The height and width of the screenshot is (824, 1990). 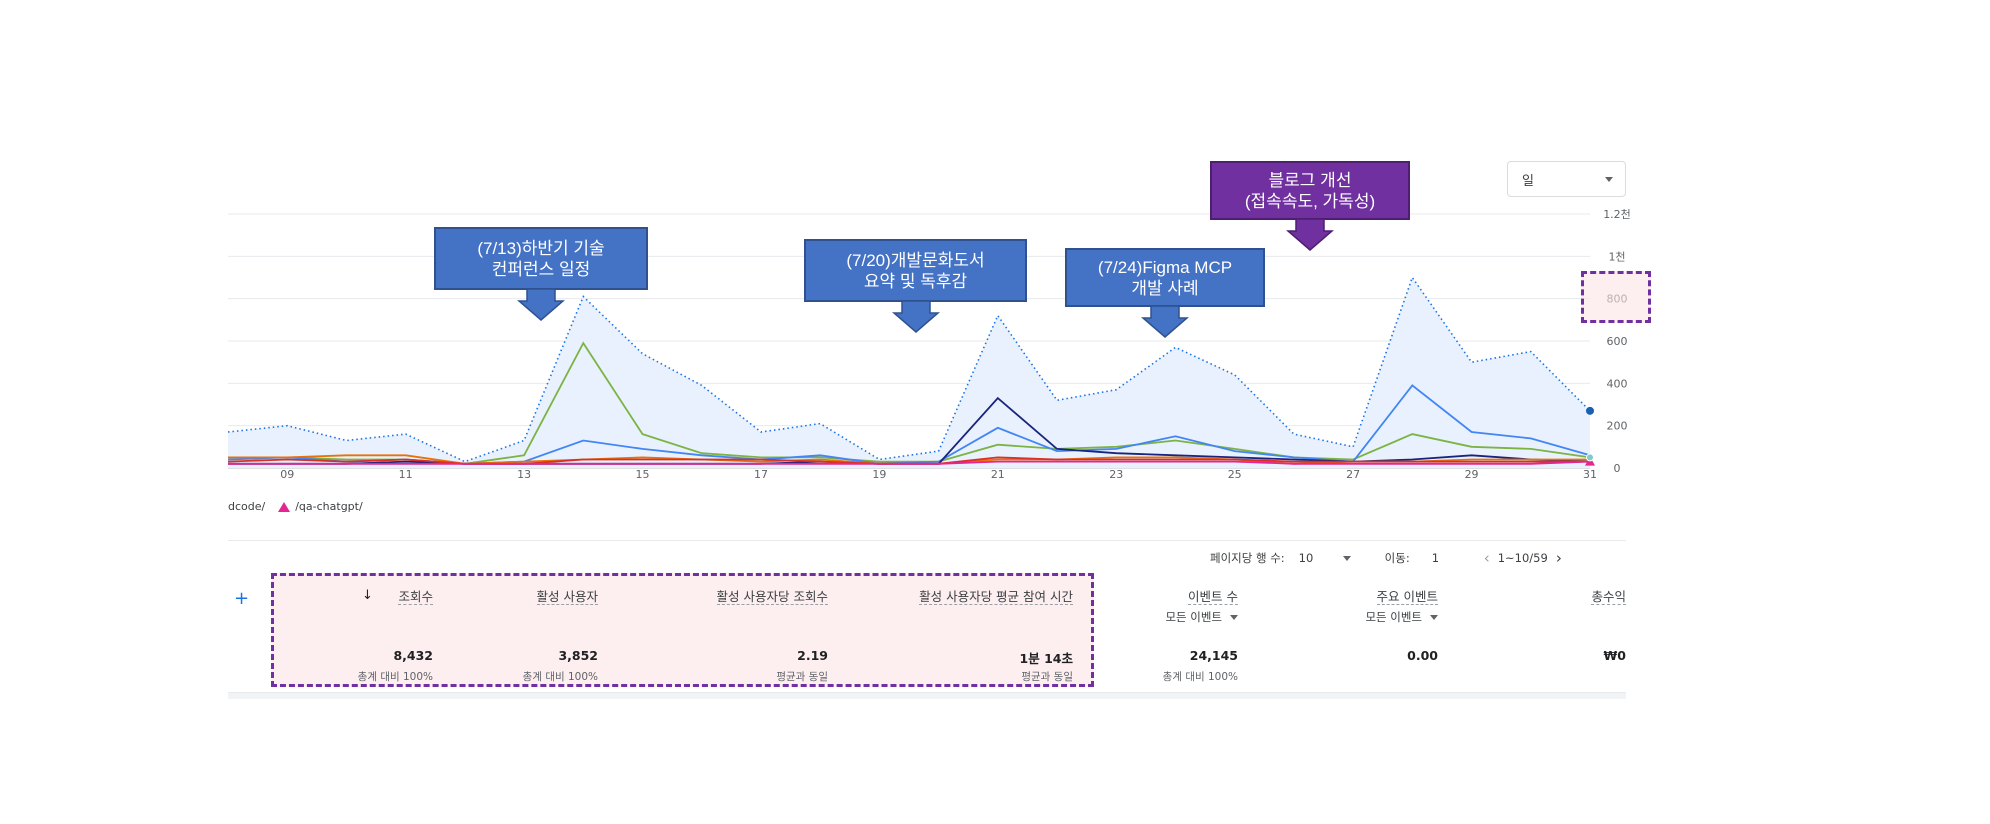 What do you see at coordinates (541, 269) in the screenshot?
I see `callout-line: 컨퍼런스 일정` at bounding box center [541, 269].